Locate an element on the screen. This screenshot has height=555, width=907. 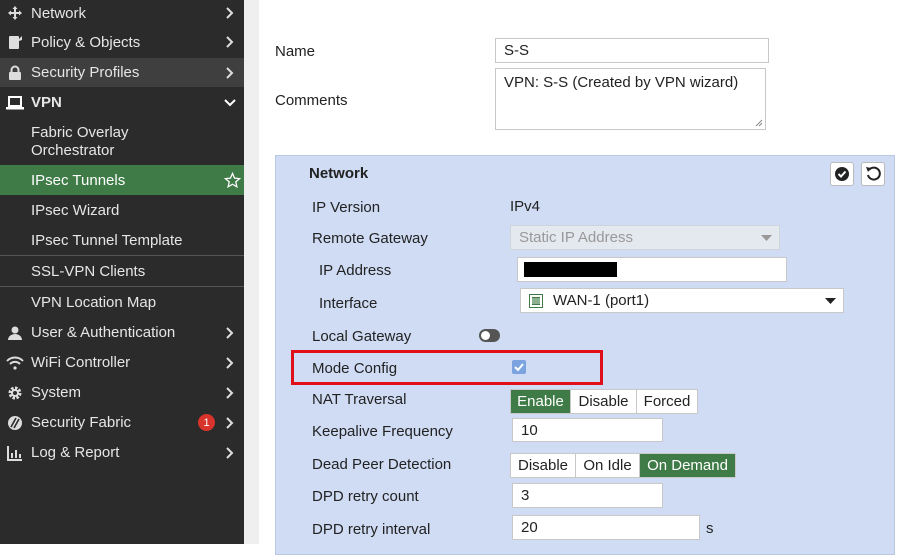
interface-select: WAN-1 (port1) is located at coordinates (682, 300).